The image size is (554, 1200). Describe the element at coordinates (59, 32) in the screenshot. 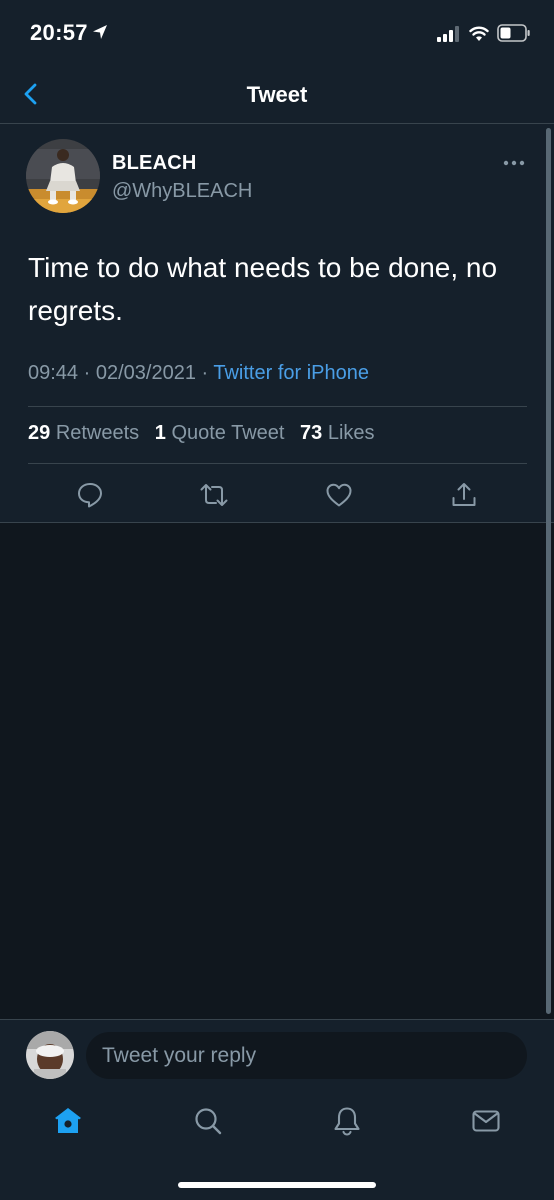

I see `status-time: 20:57` at that location.